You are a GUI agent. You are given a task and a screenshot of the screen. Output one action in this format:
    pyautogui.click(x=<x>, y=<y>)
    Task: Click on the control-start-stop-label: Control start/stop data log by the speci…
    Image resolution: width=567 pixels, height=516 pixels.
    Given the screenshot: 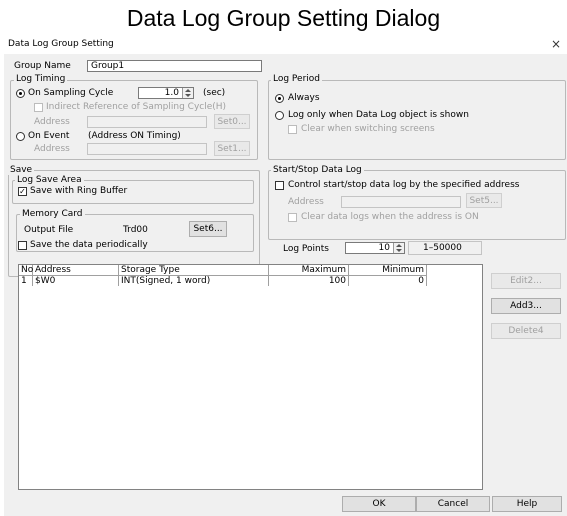 What is the action you would take?
    pyautogui.click(x=404, y=185)
    